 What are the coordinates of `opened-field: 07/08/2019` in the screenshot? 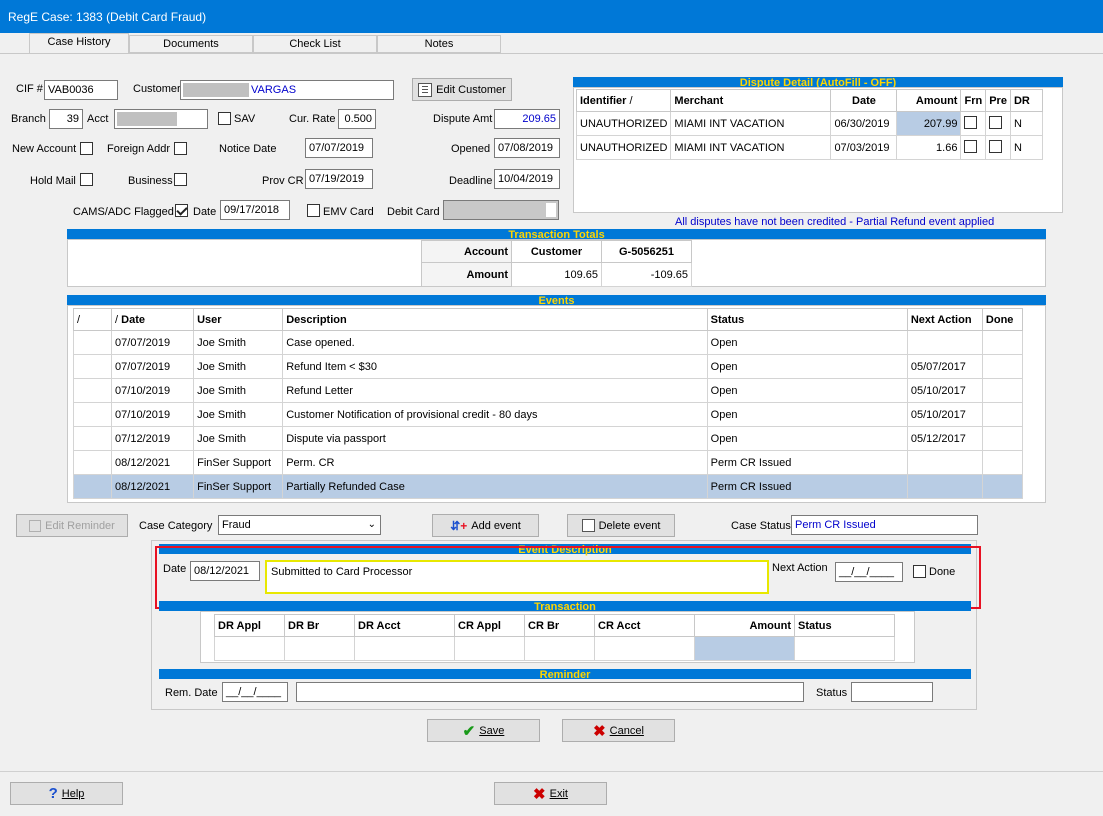 It's located at (527, 148).